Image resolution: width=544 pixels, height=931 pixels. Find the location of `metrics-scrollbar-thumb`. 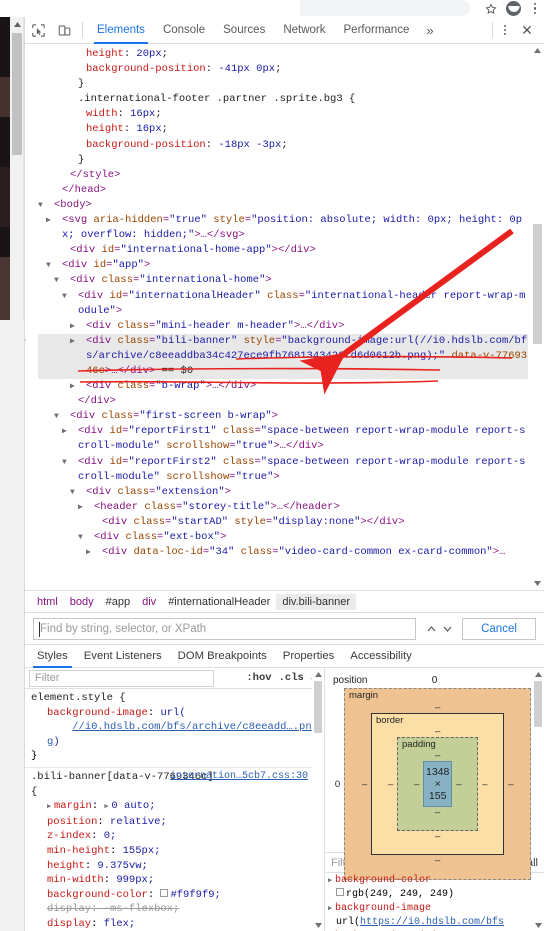

metrics-scrollbar-thumb is located at coordinates (538, 704).